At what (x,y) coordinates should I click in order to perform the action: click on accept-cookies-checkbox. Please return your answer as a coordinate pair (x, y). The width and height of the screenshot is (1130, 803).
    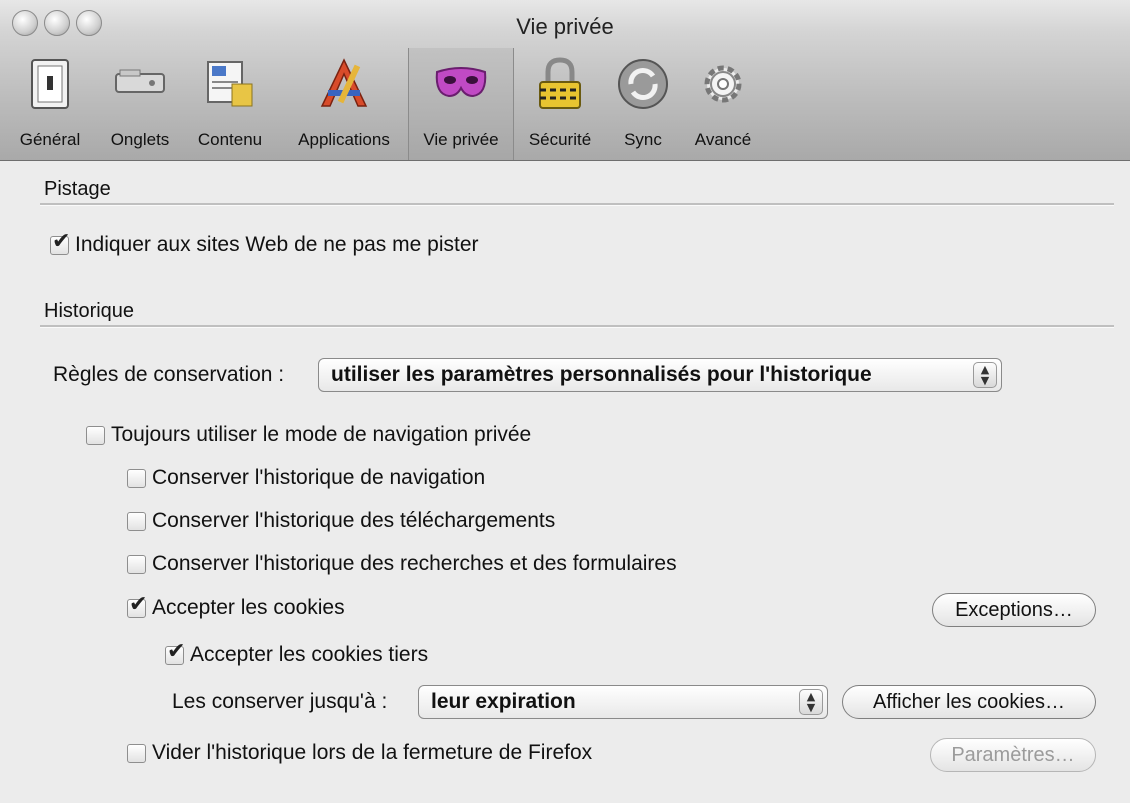
    Looking at the image, I should click on (137, 605).